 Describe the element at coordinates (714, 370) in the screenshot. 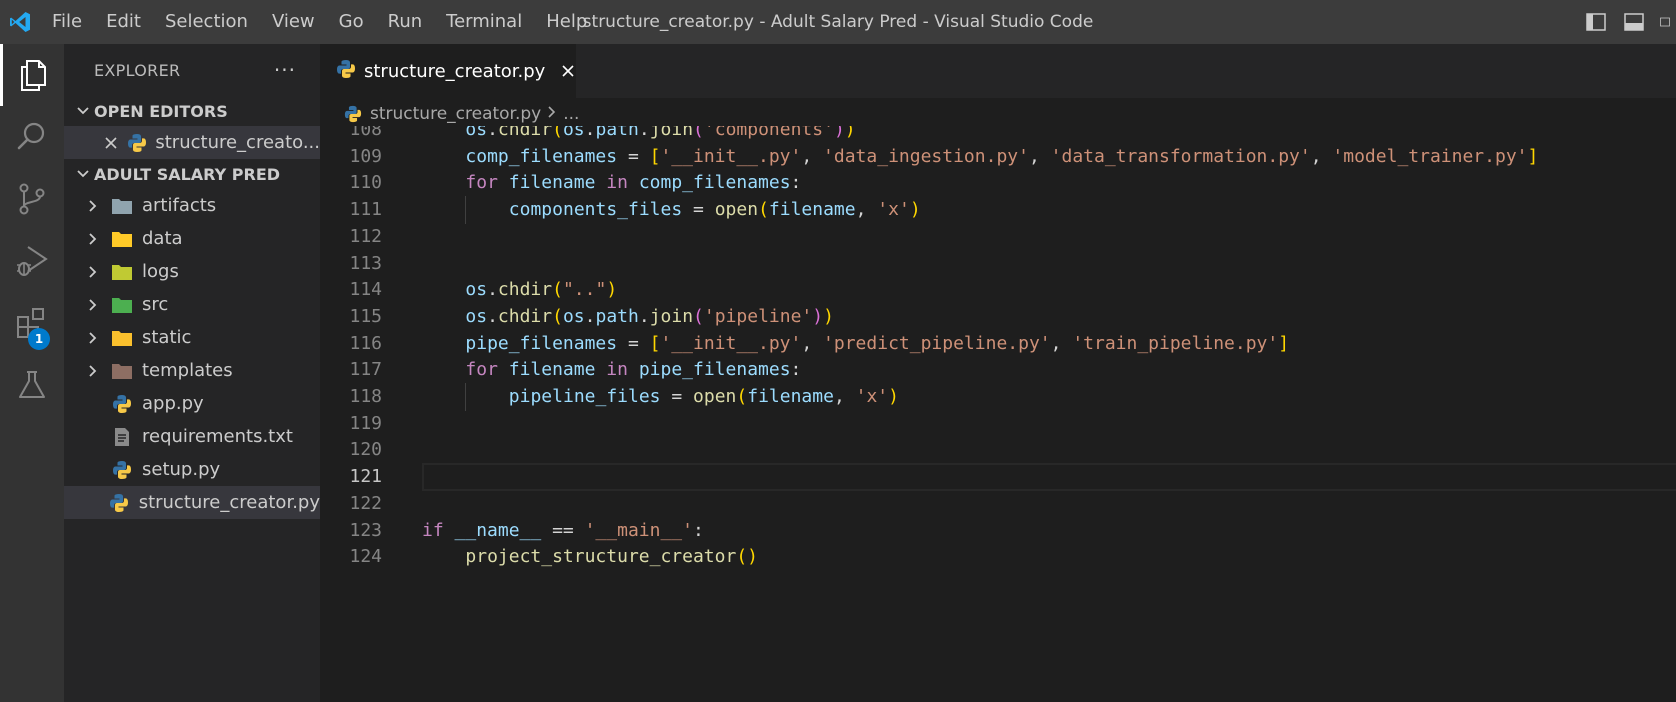

I see `code-token: pipe_filenames` at that location.